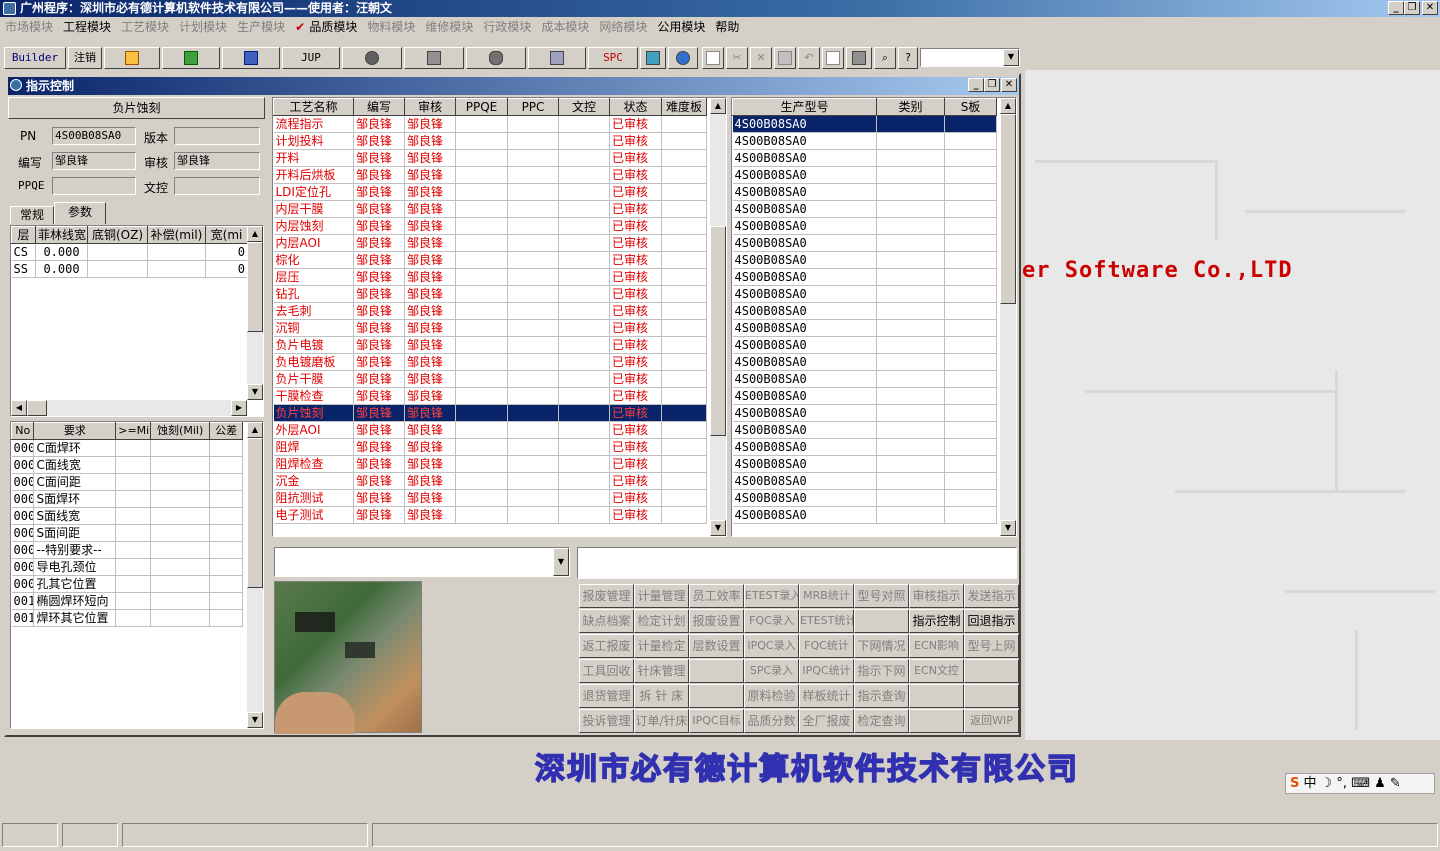  Describe the element at coordinates (23, 235) in the screenshot. I see `column-header: 层` at that location.